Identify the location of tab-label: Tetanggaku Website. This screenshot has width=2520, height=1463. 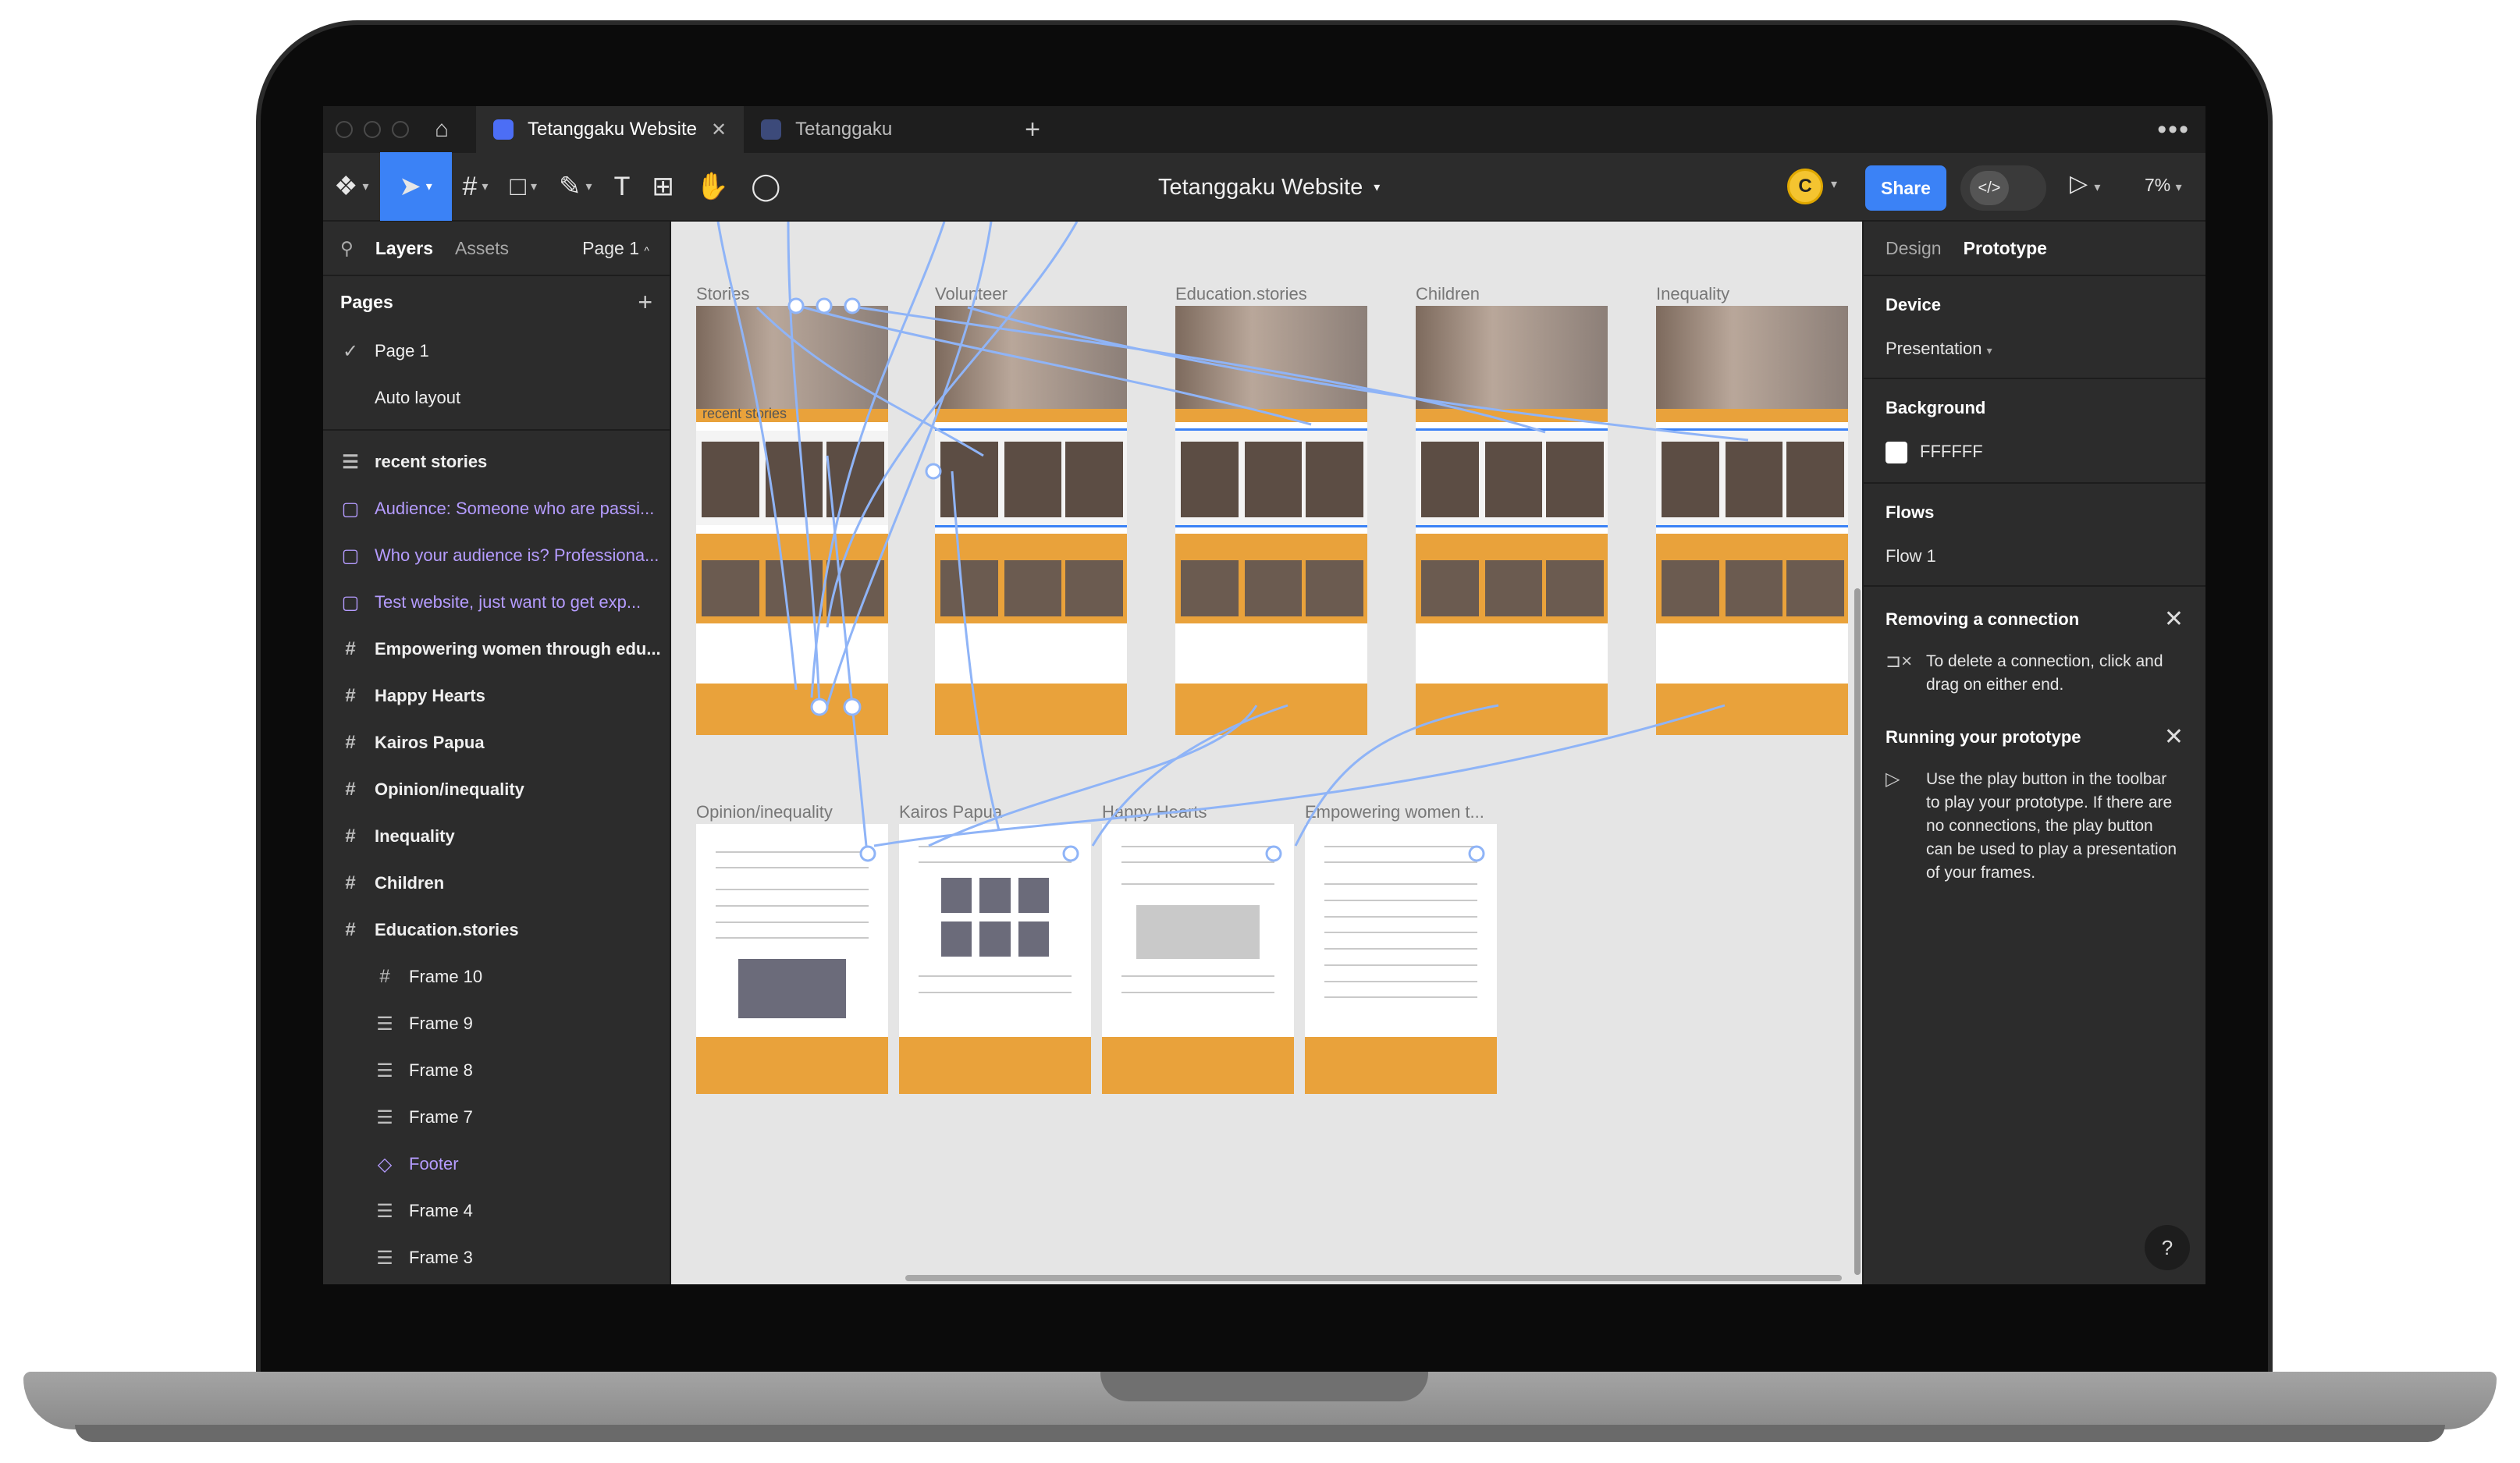
(613, 129).